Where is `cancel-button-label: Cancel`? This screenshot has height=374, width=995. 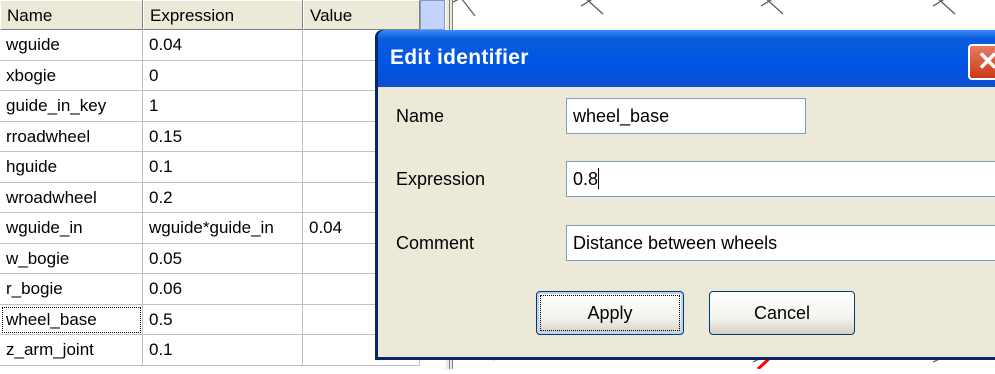 cancel-button-label: Cancel is located at coordinates (782, 313).